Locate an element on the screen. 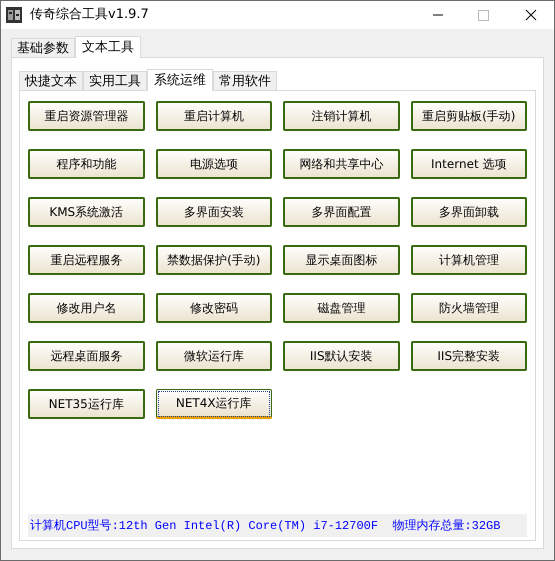  action-button: 修改密码 is located at coordinates (214, 308).